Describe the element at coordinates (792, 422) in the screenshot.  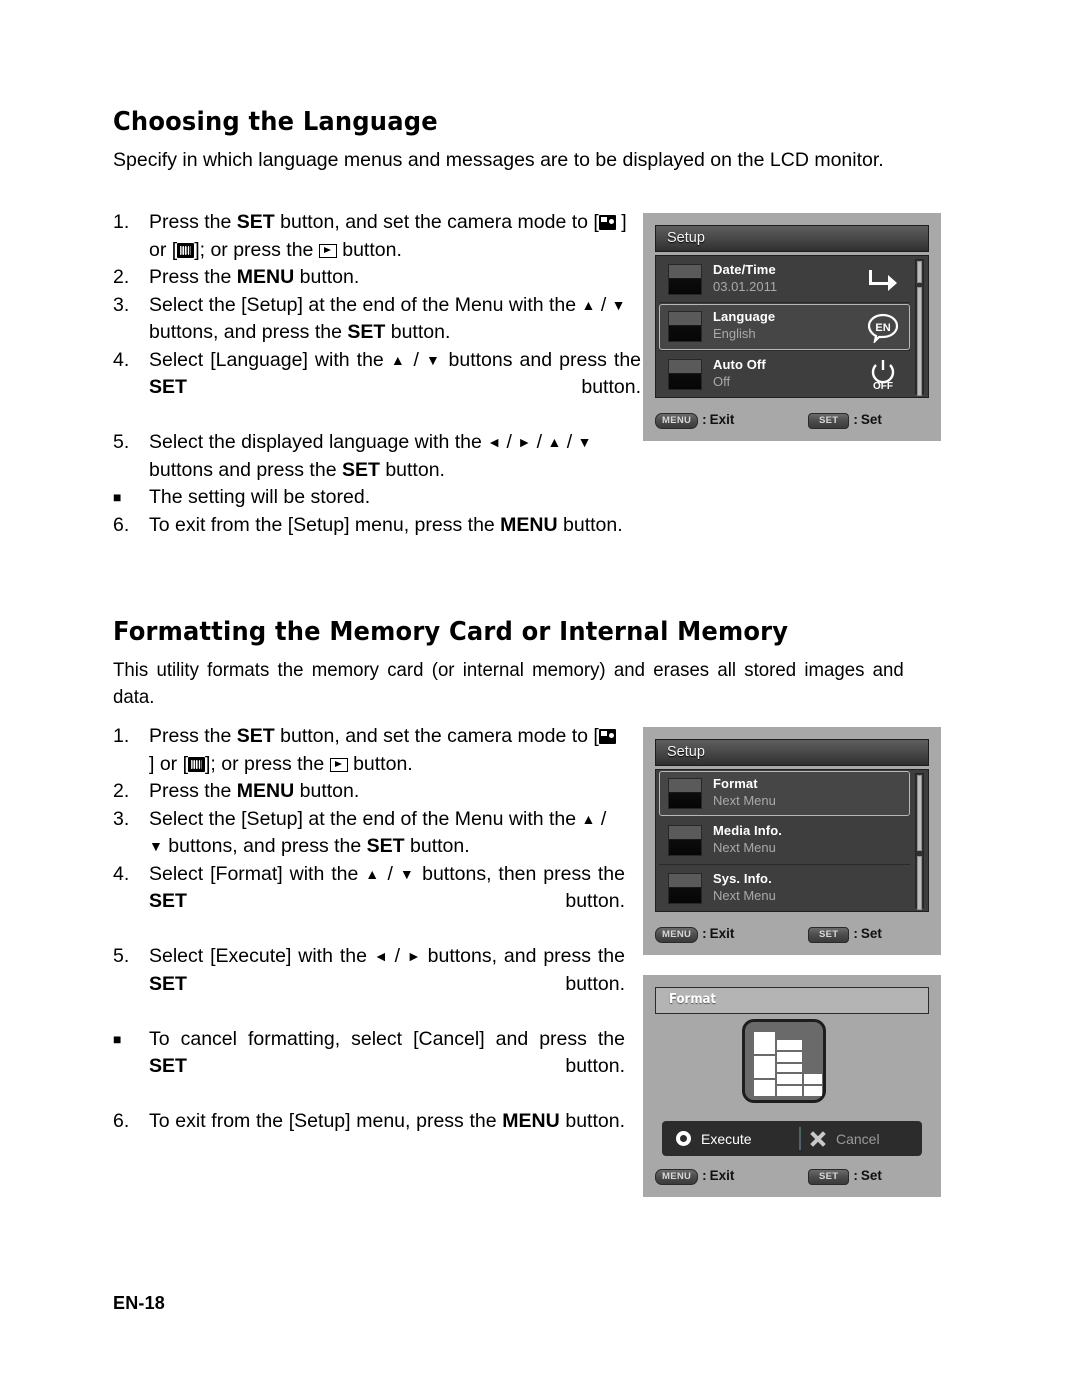
I see `screen-hint-bar: MENU: Exit SET: Set` at that location.